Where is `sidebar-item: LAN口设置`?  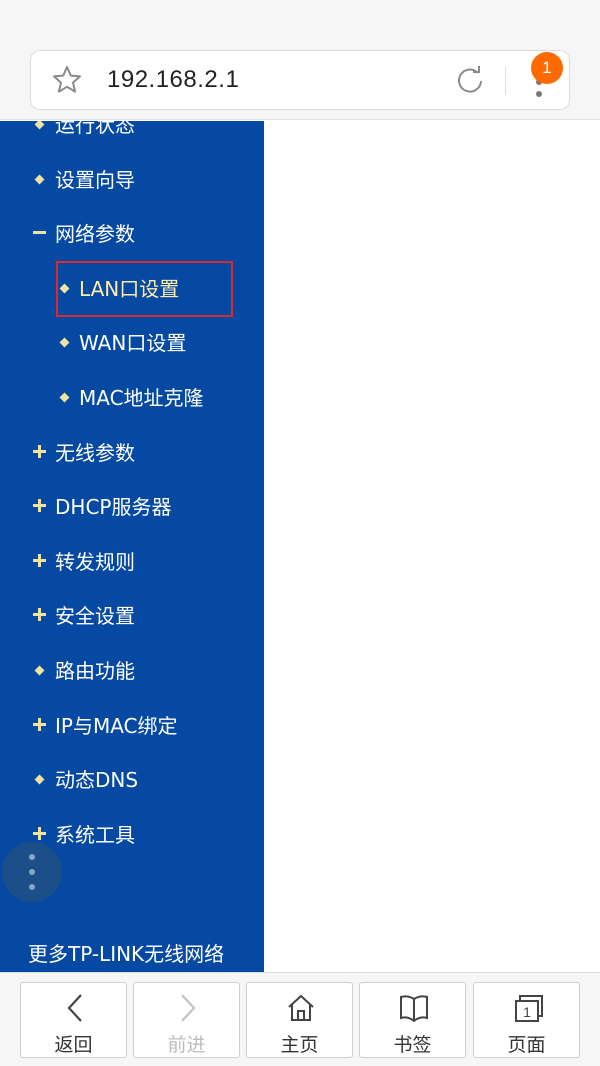 sidebar-item: LAN口设置 is located at coordinates (132, 289).